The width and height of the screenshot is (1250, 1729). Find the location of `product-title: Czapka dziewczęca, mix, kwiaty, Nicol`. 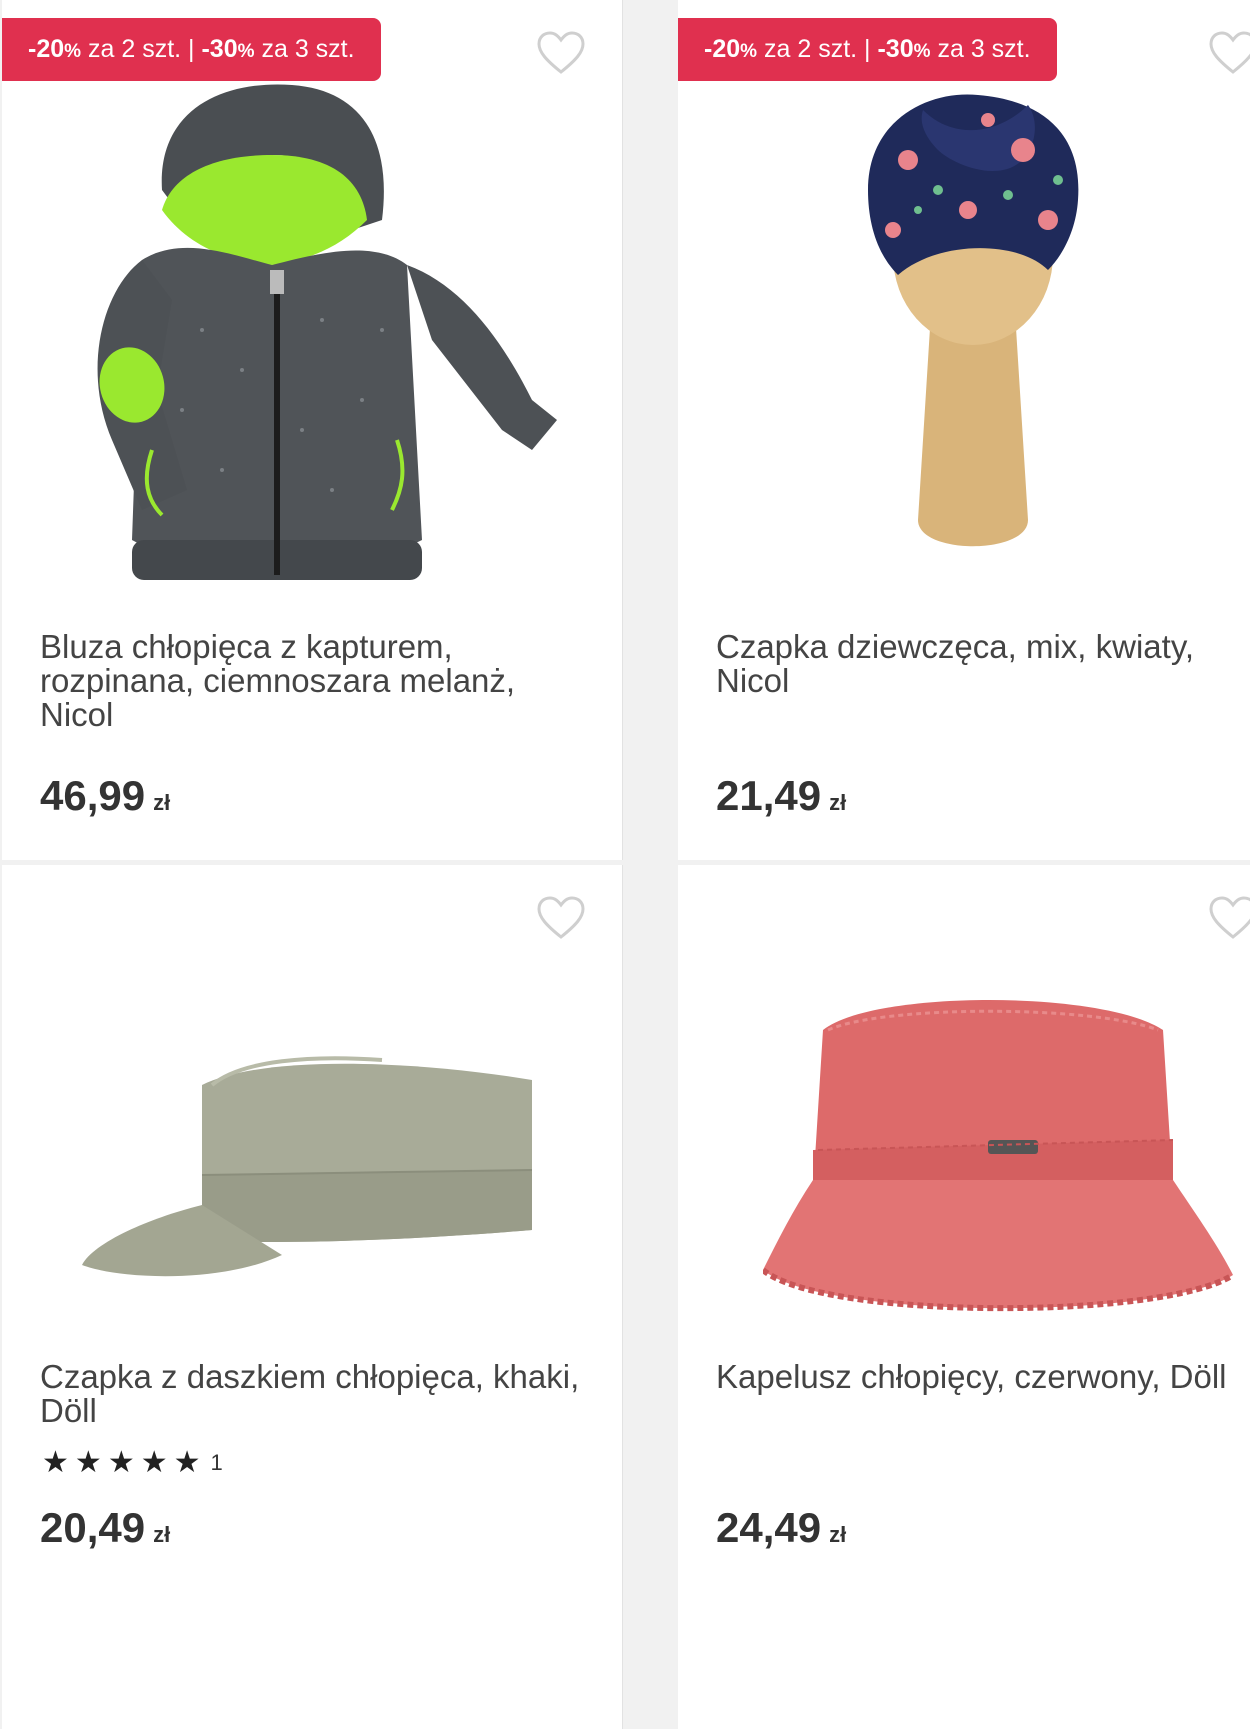

product-title: Czapka dziewczęca, mix, kwiaty, Nicol is located at coordinates (976, 664).